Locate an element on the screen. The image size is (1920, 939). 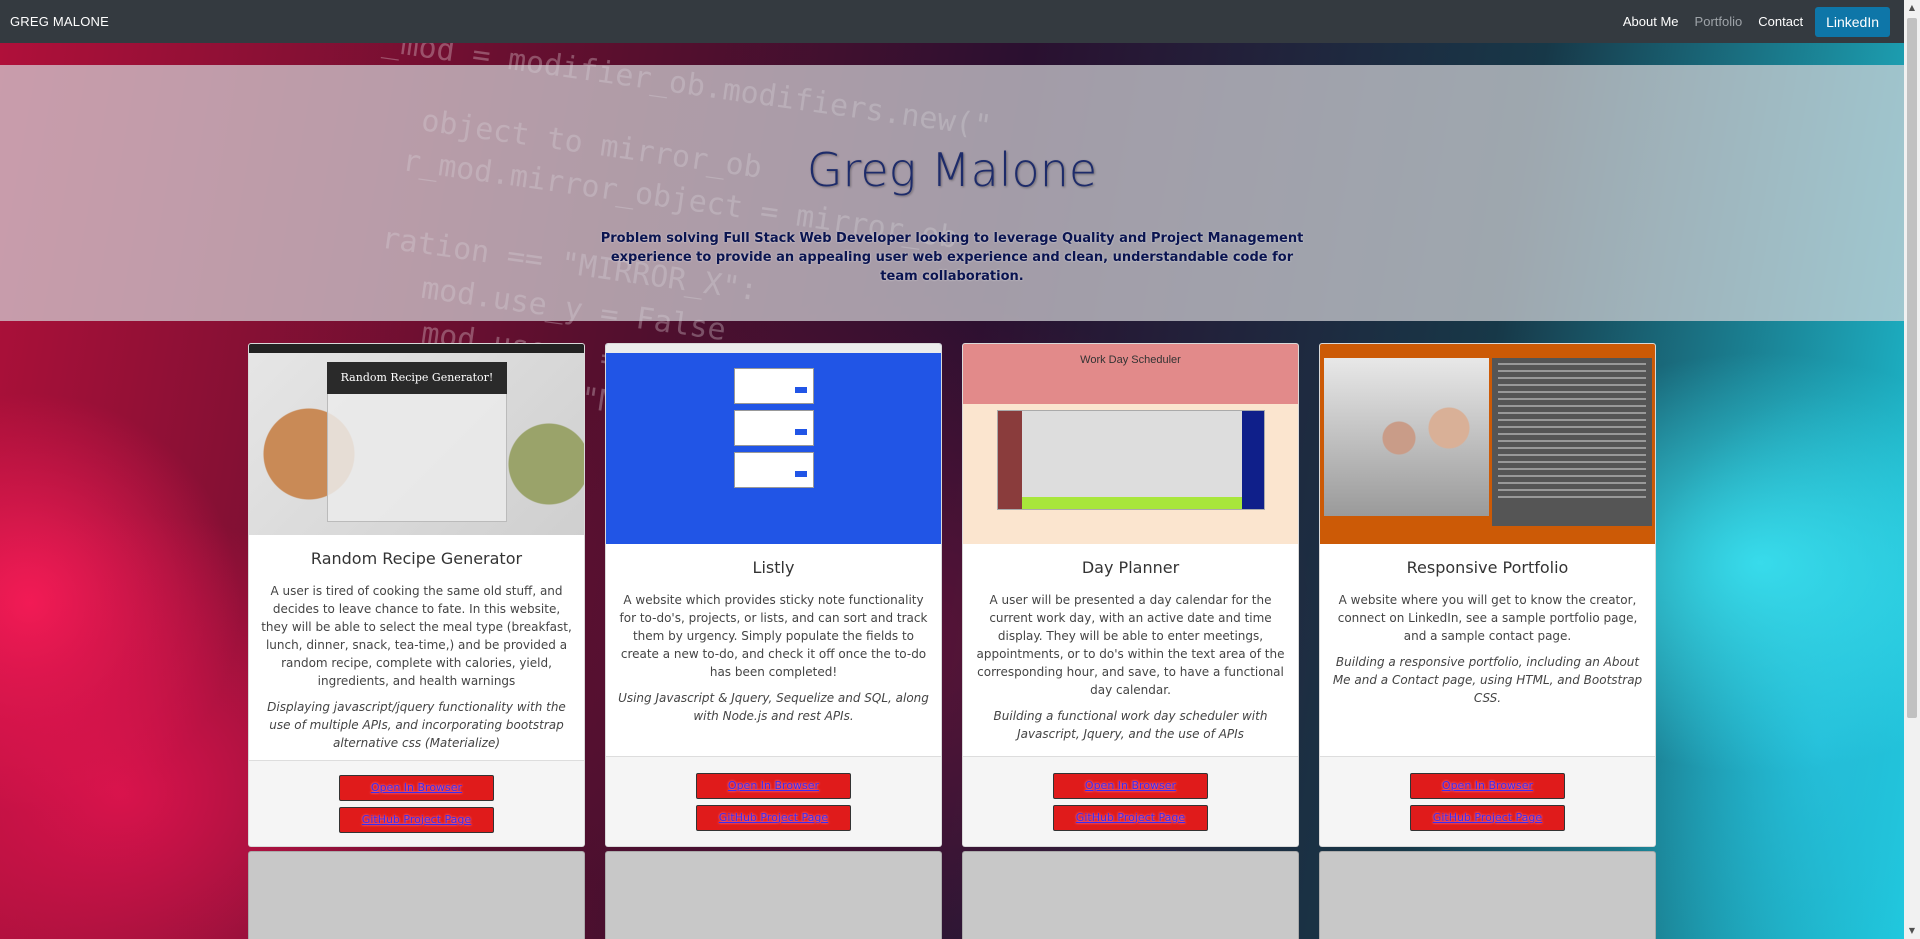
brand-link: GREG MALONE is located at coordinates (59, 21).